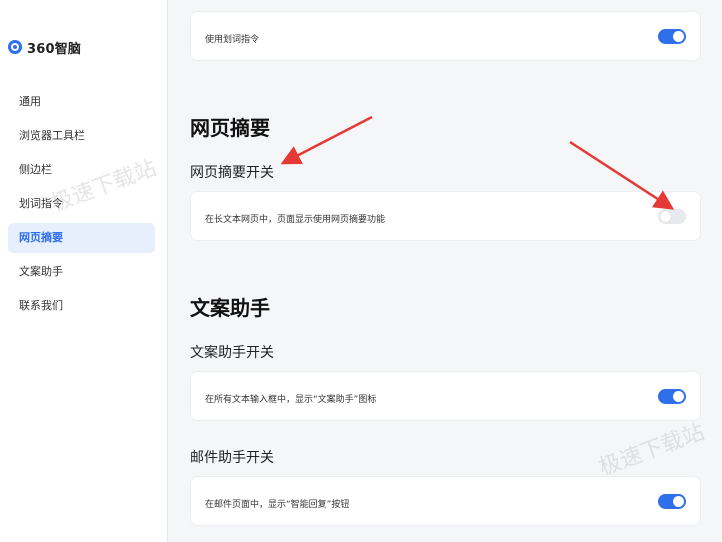  I want to click on summary-switch-title: 网页摘要开关, so click(232, 173).